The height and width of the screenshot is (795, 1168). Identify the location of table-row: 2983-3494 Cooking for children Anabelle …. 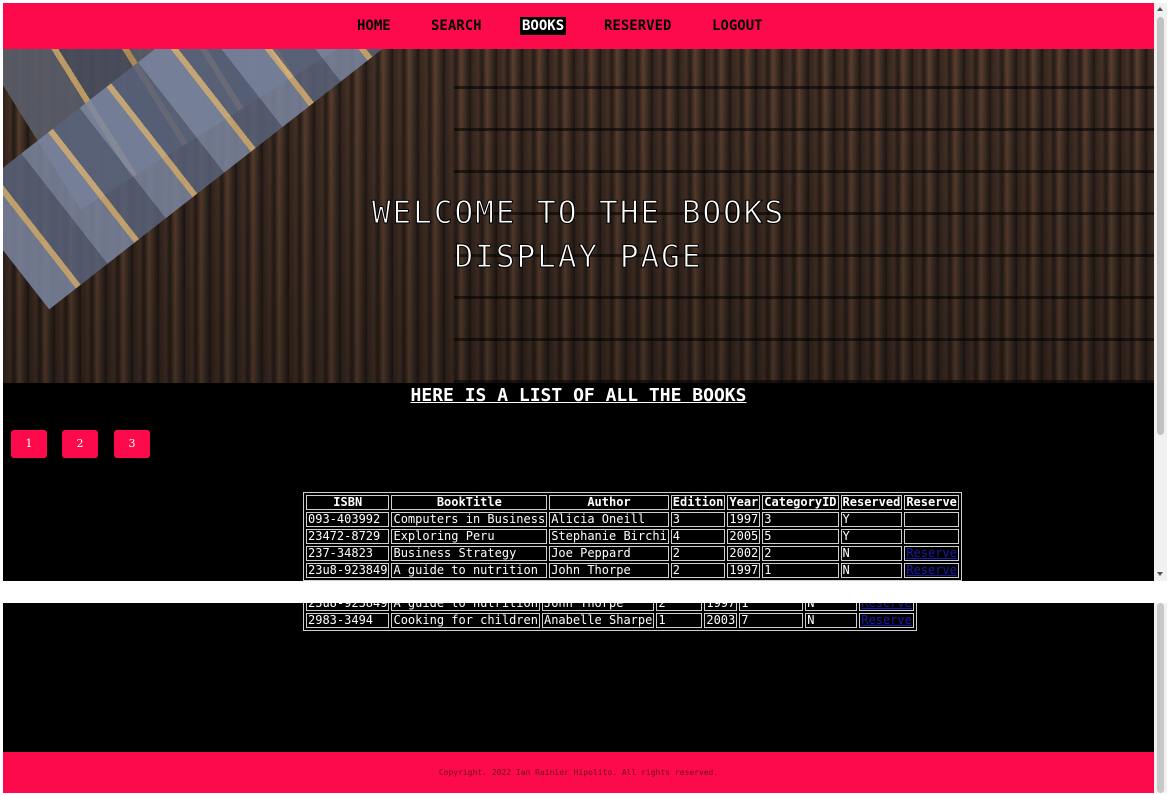
(610, 620).